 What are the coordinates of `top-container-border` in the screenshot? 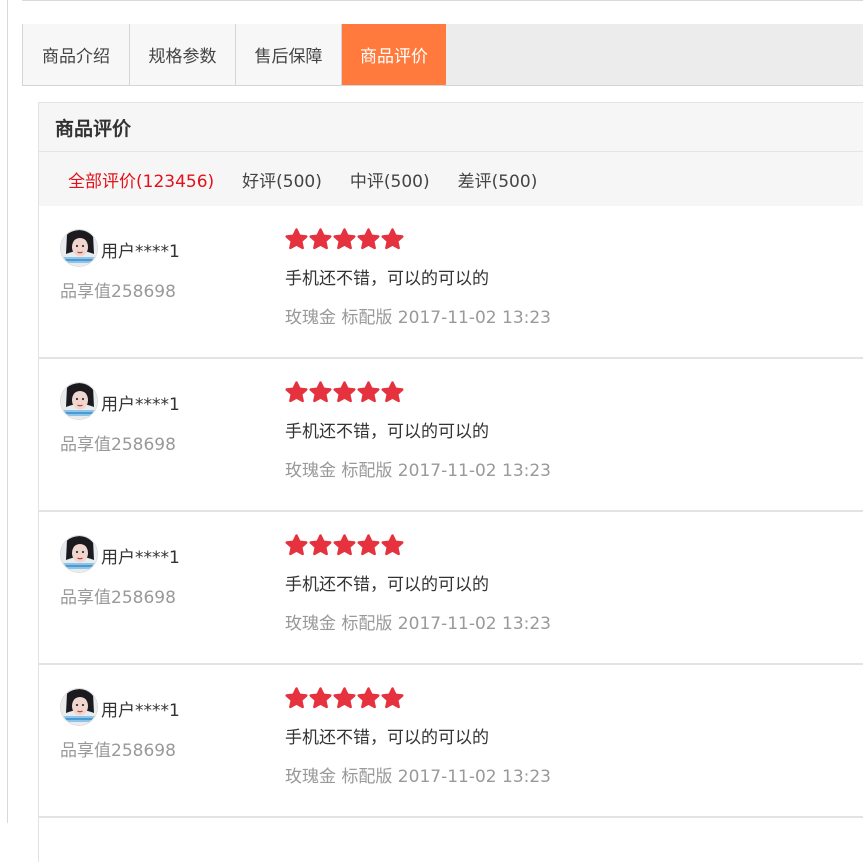 It's located at (442, 0).